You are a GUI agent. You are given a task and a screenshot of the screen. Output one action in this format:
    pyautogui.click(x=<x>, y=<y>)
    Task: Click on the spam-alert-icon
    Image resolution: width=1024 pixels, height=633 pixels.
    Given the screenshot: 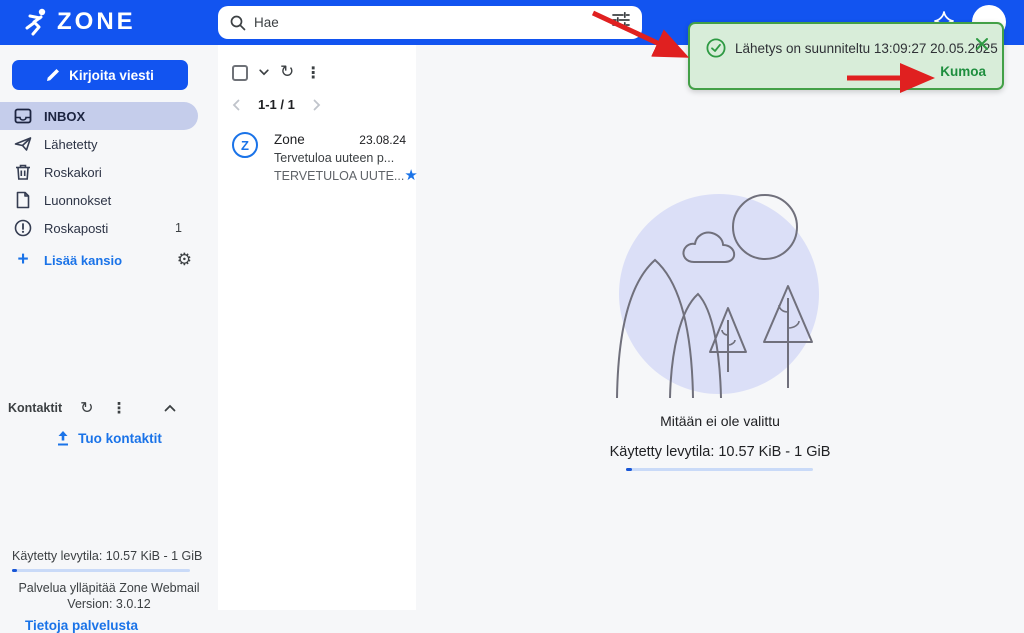 What is the action you would take?
    pyautogui.click(x=23, y=228)
    